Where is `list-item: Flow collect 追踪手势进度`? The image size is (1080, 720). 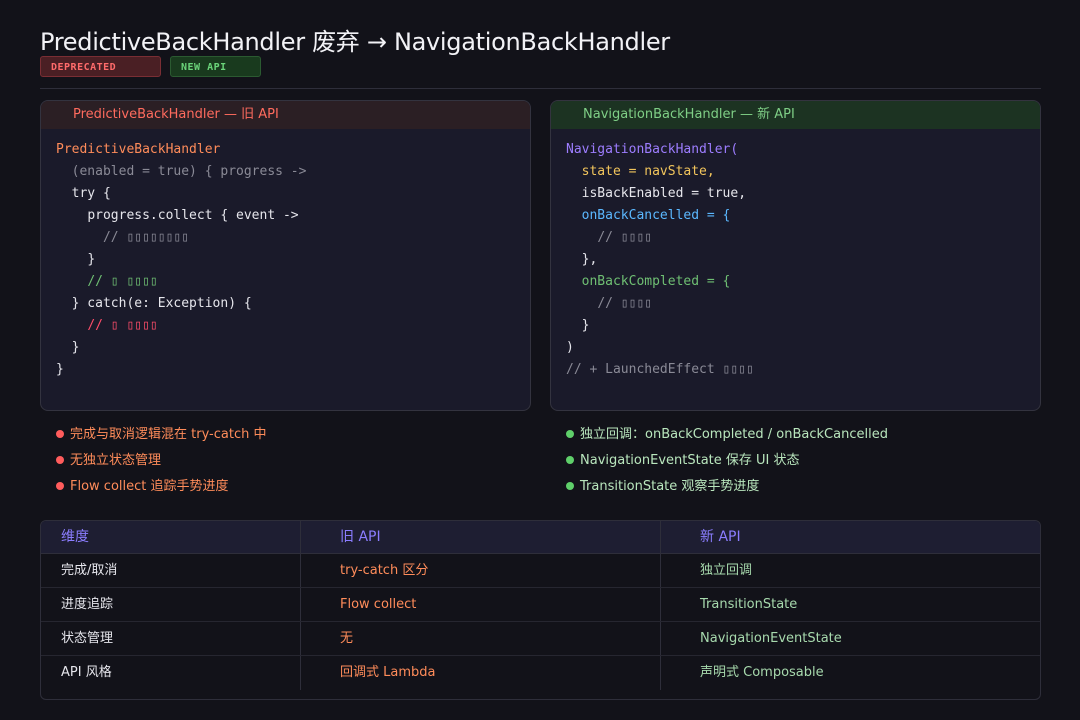 list-item: Flow collect 追踪手势进度 is located at coordinates (161, 490).